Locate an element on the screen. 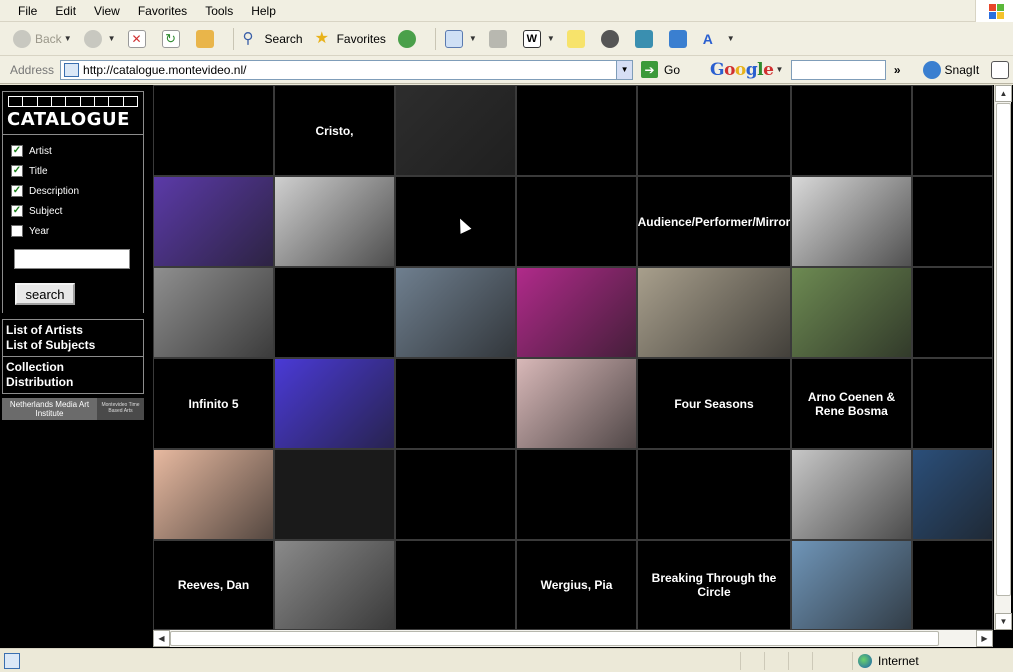 The height and width of the screenshot is (672, 1013). search-icon: ⚲ is located at coordinates (248, 38).